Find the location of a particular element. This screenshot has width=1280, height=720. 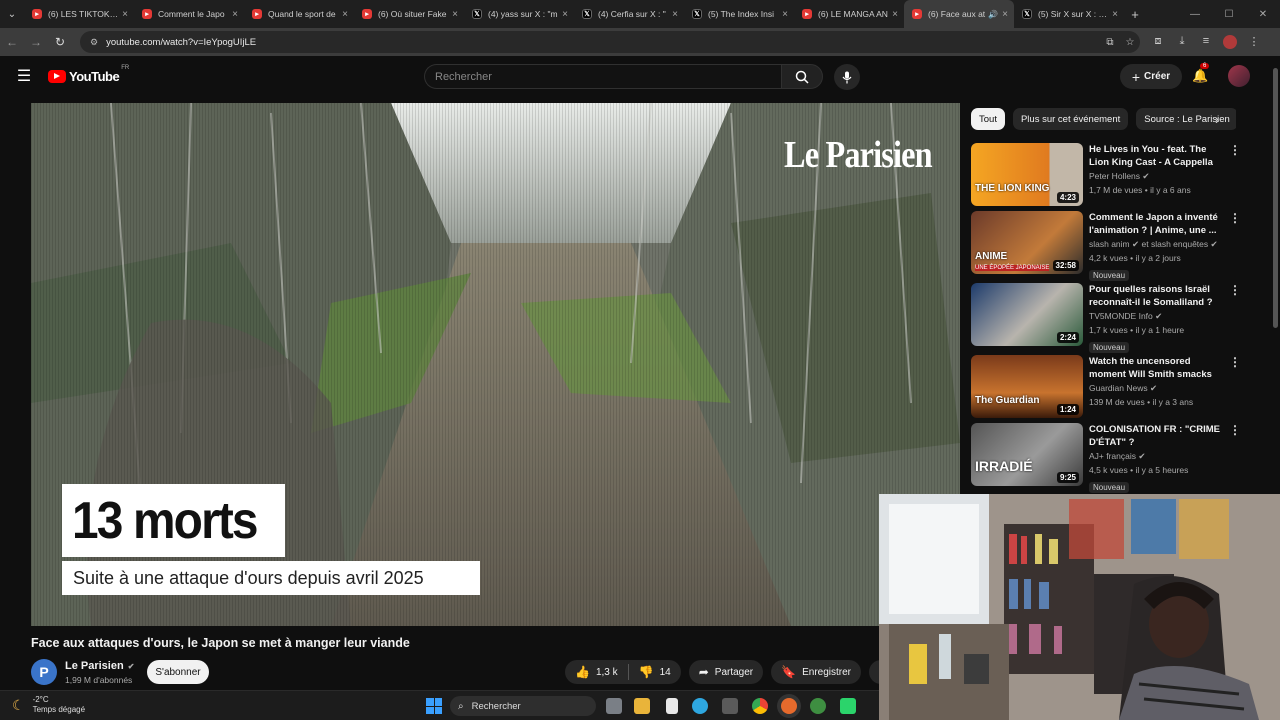

search-input: Rechercher is located at coordinates (602, 76).